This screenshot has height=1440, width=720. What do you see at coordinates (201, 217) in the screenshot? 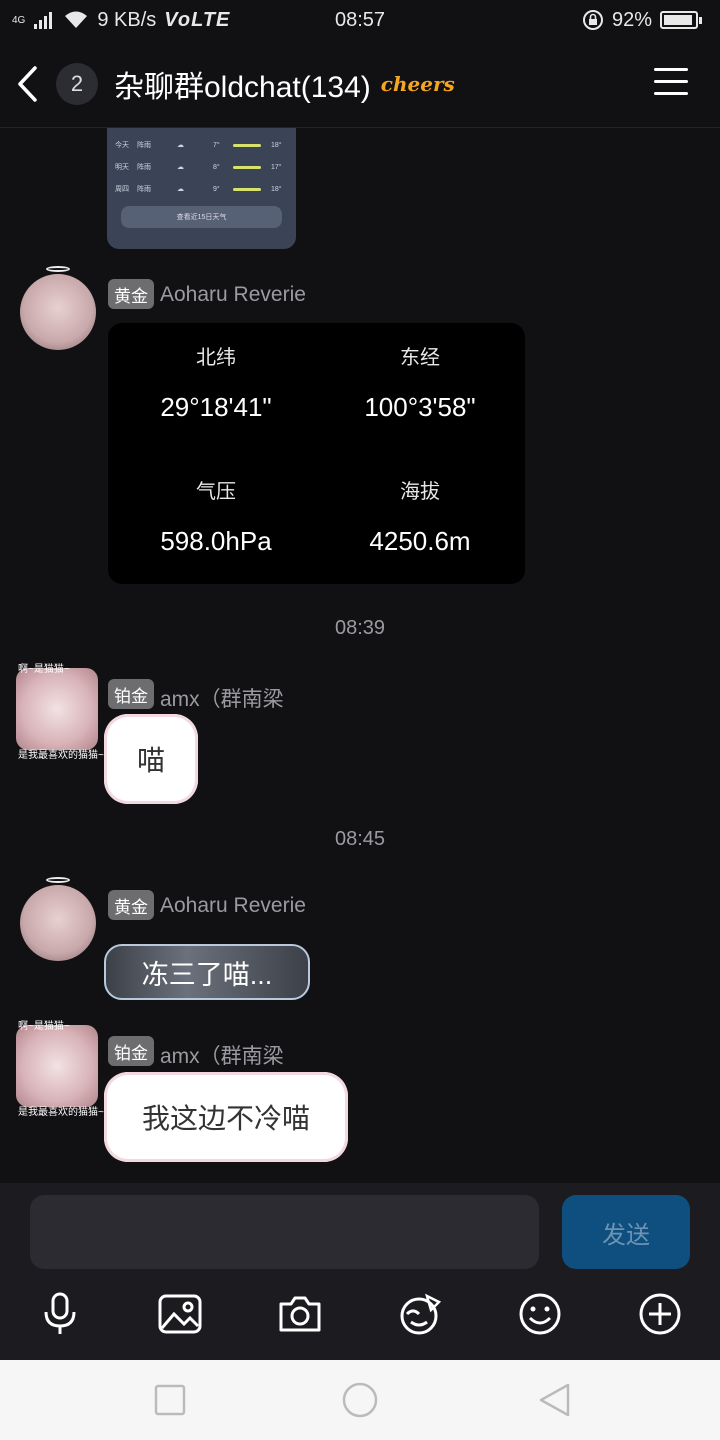
I see `weather-15day-button: 查看近15日天气` at bounding box center [201, 217].